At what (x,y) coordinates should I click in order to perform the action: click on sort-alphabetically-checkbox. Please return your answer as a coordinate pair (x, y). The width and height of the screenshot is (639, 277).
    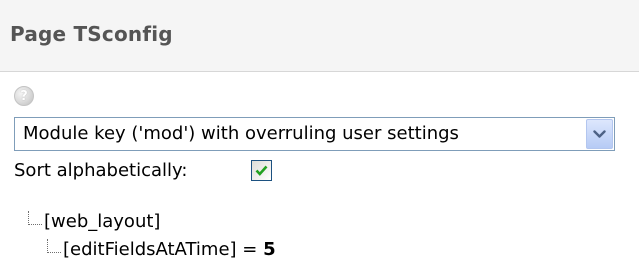
    Looking at the image, I should click on (261, 170).